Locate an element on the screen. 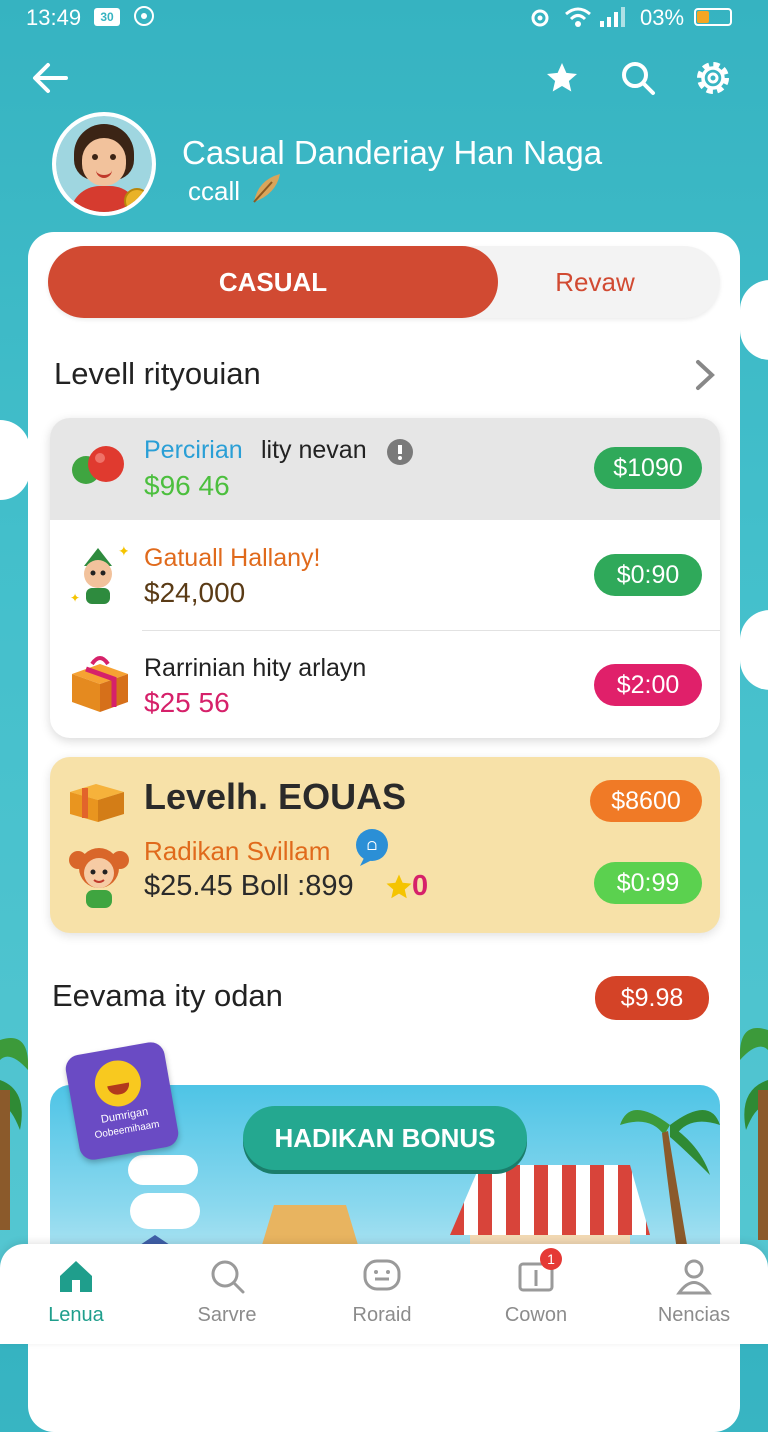 The height and width of the screenshot is (1432, 768). avatar is located at coordinates (104, 164).